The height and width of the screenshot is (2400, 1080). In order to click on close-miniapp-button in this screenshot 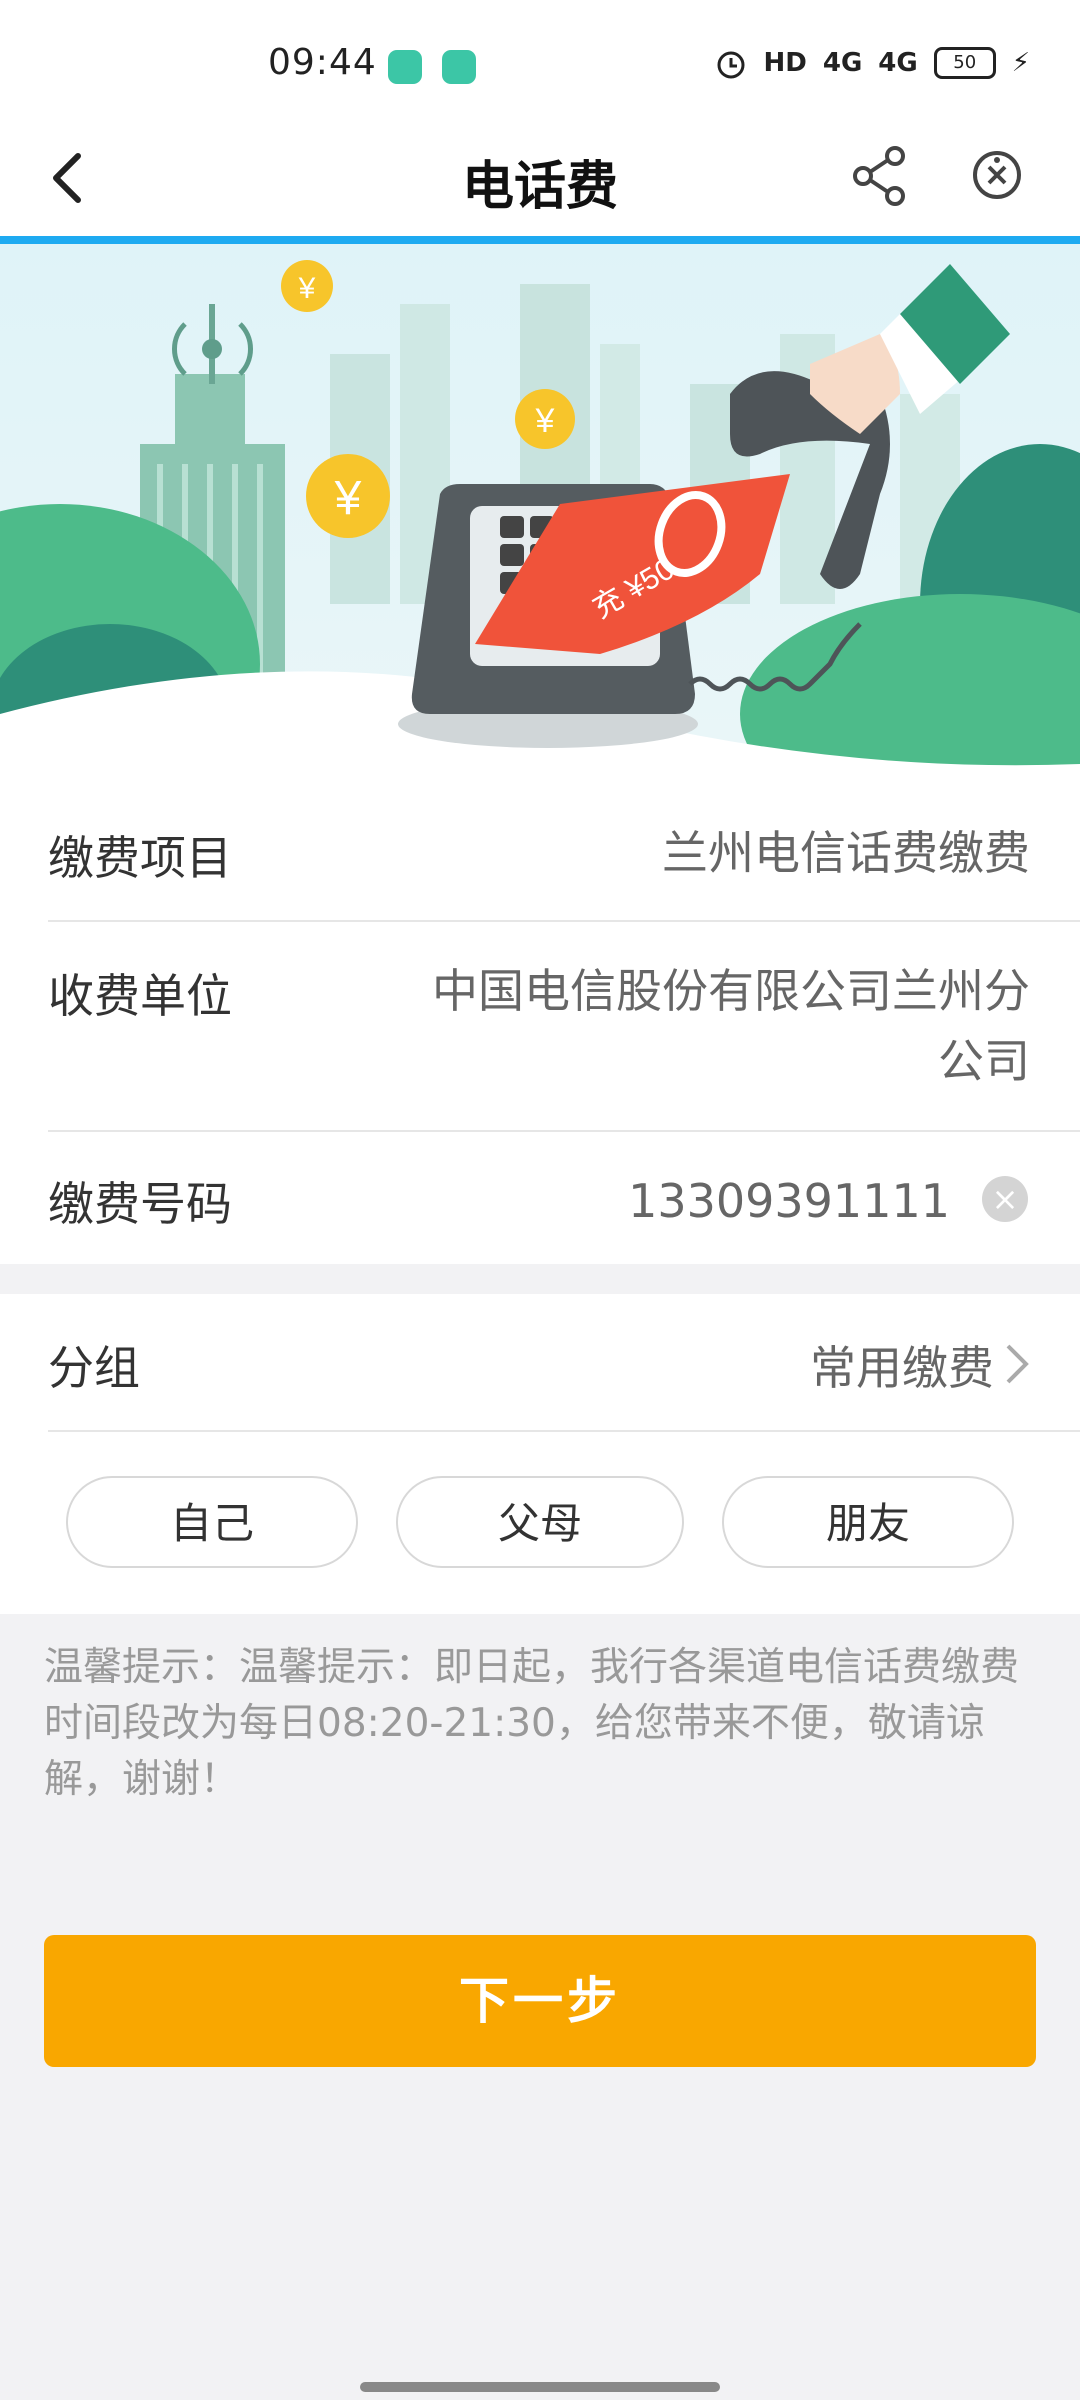, I will do `click(997, 175)`.